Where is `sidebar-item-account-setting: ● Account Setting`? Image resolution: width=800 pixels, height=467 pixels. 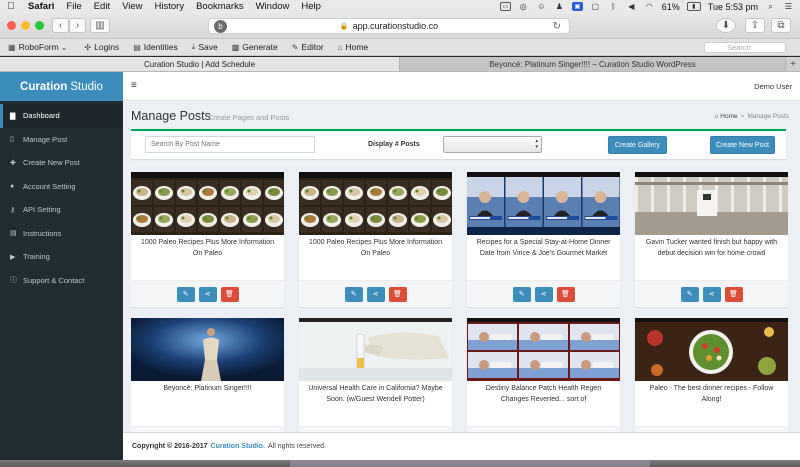
sidebar-item-account-setting: ● Account Setting is located at coordinates (61, 187).